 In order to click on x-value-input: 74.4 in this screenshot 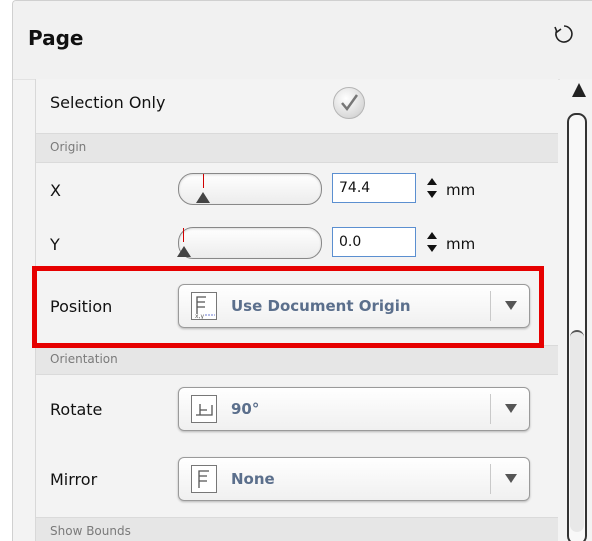, I will do `click(374, 188)`.